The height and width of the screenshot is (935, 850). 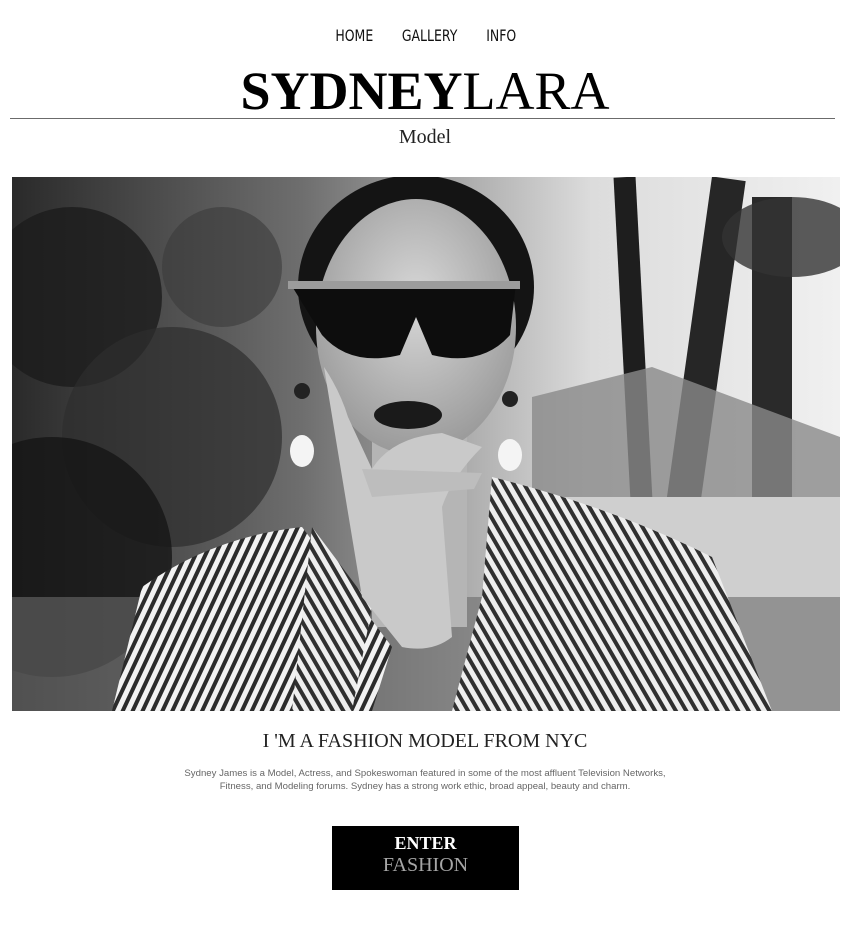 What do you see at coordinates (501, 35) in the screenshot?
I see `nav-info-link: INFO` at bounding box center [501, 35].